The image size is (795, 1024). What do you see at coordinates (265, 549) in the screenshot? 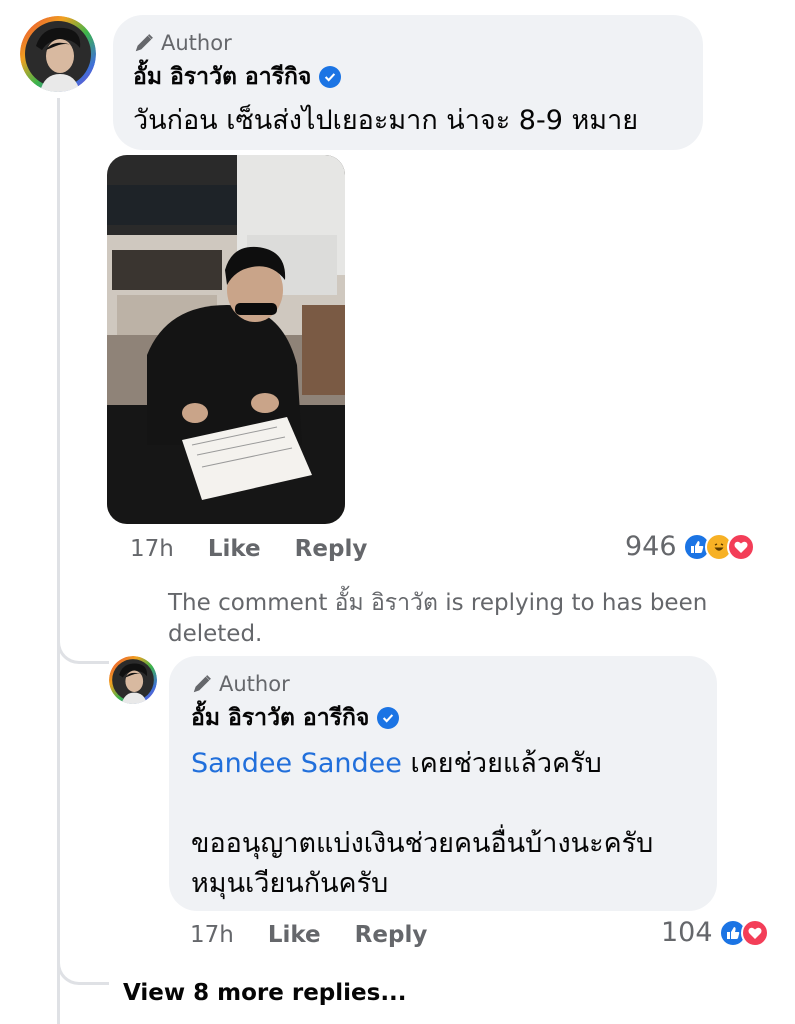
I see `comment-actions: 17h Like Reply` at bounding box center [265, 549].